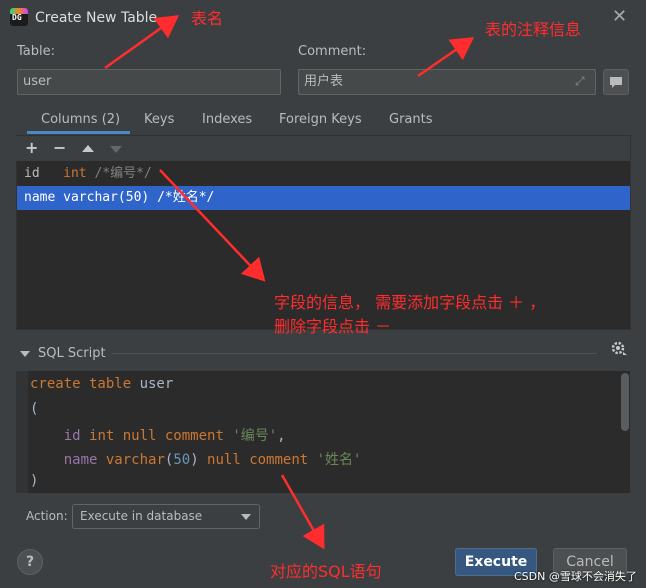 The height and width of the screenshot is (588, 646). What do you see at coordinates (207, 18) in the screenshot?
I see `annotation-table-name: 表名` at bounding box center [207, 18].